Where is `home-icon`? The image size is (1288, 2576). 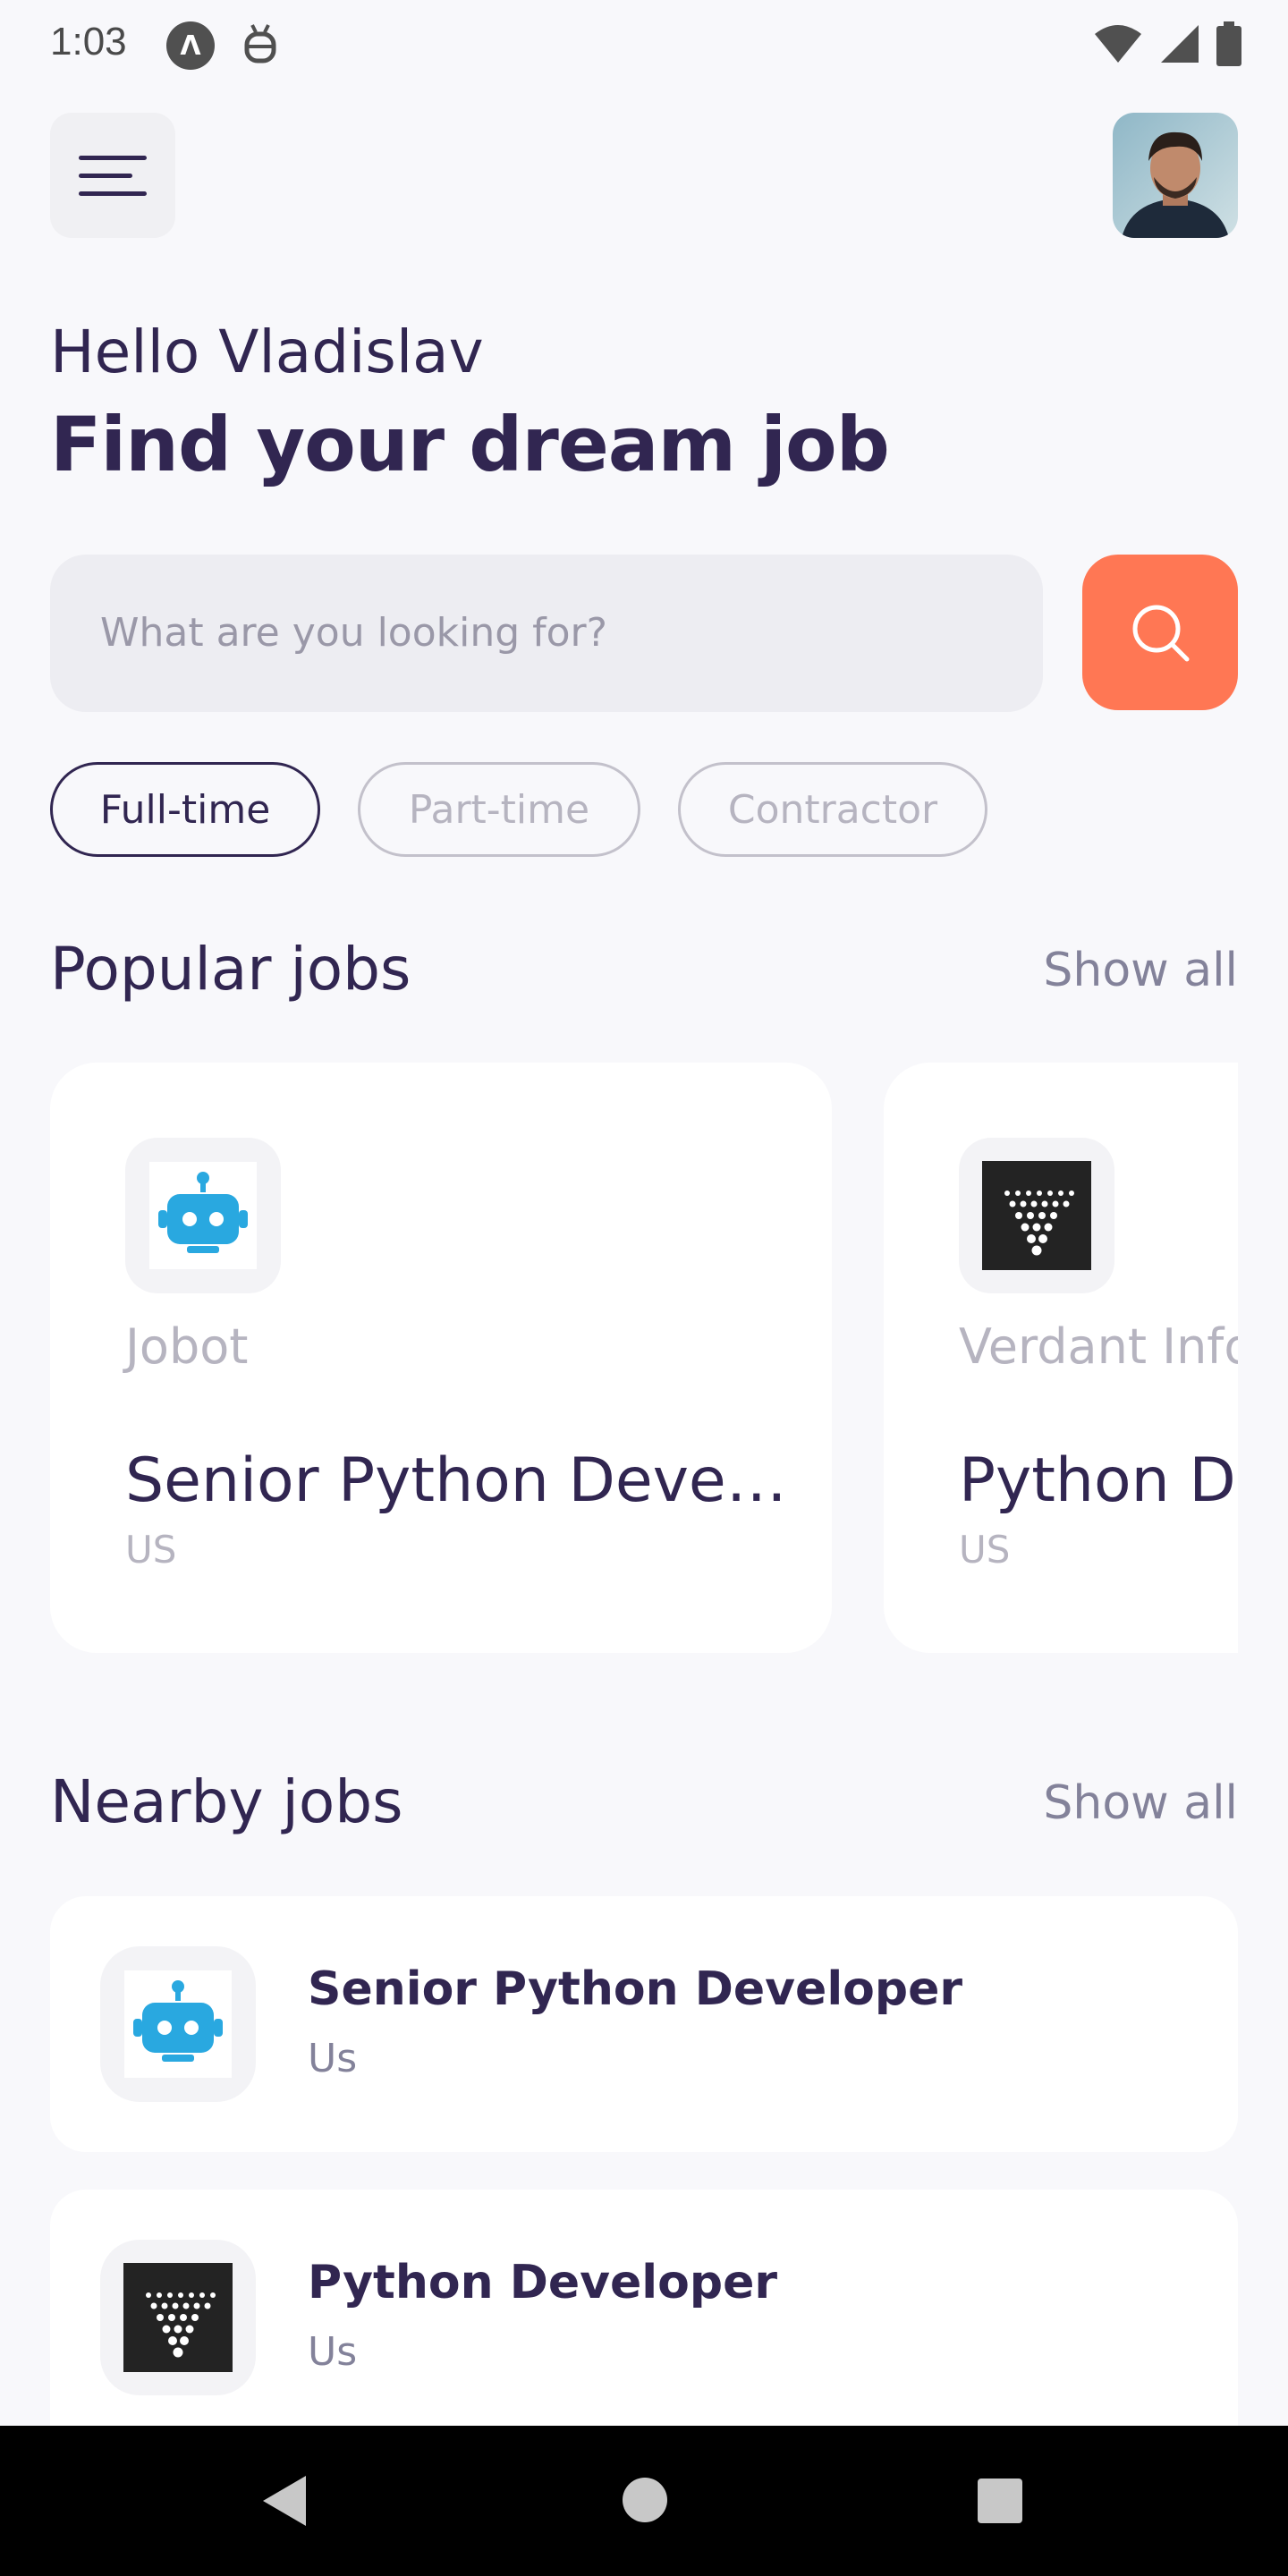 home-icon is located at coordinates (645, 2500).